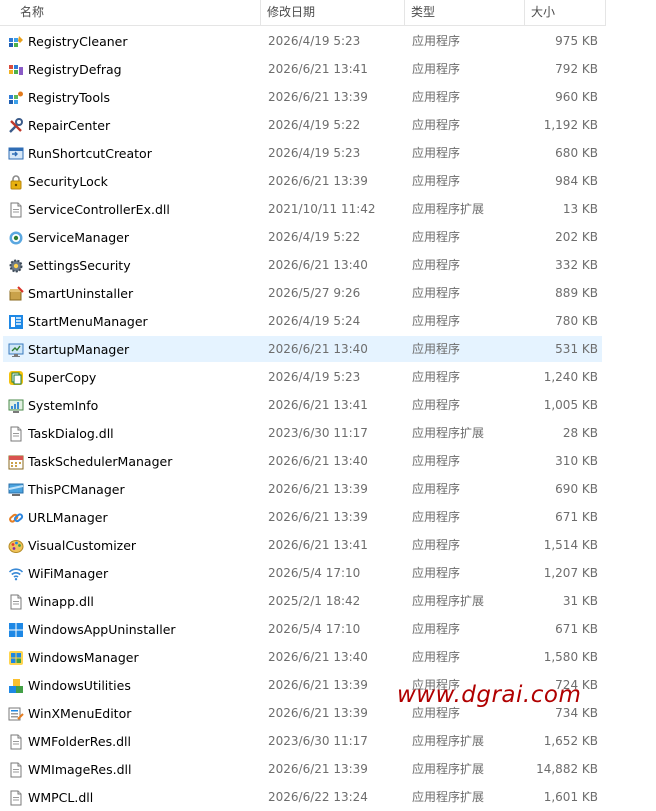  I want to click on file-row: ServiceManager 2026/4/19 5:22 应用程序 202 KB, so click(328, 238).